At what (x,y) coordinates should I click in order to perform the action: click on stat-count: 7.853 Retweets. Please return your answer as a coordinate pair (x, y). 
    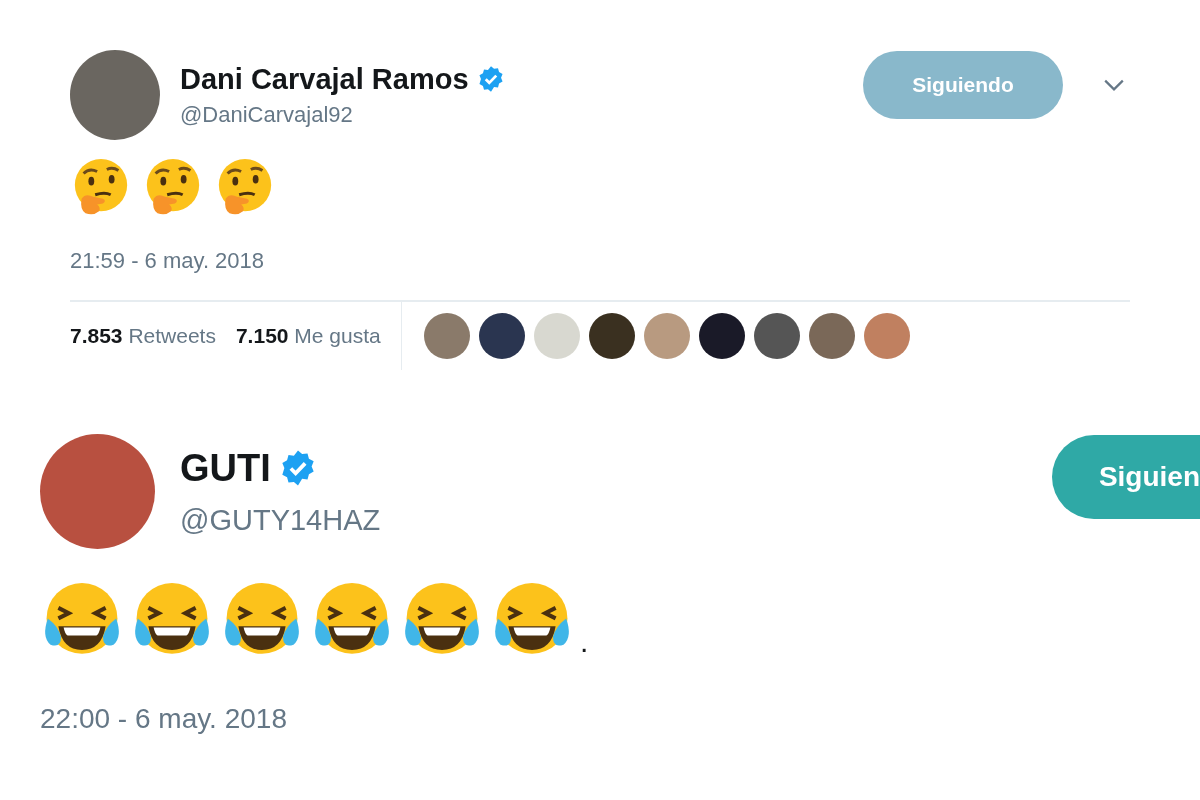
    Looking at the image, I should click on (143, 336).